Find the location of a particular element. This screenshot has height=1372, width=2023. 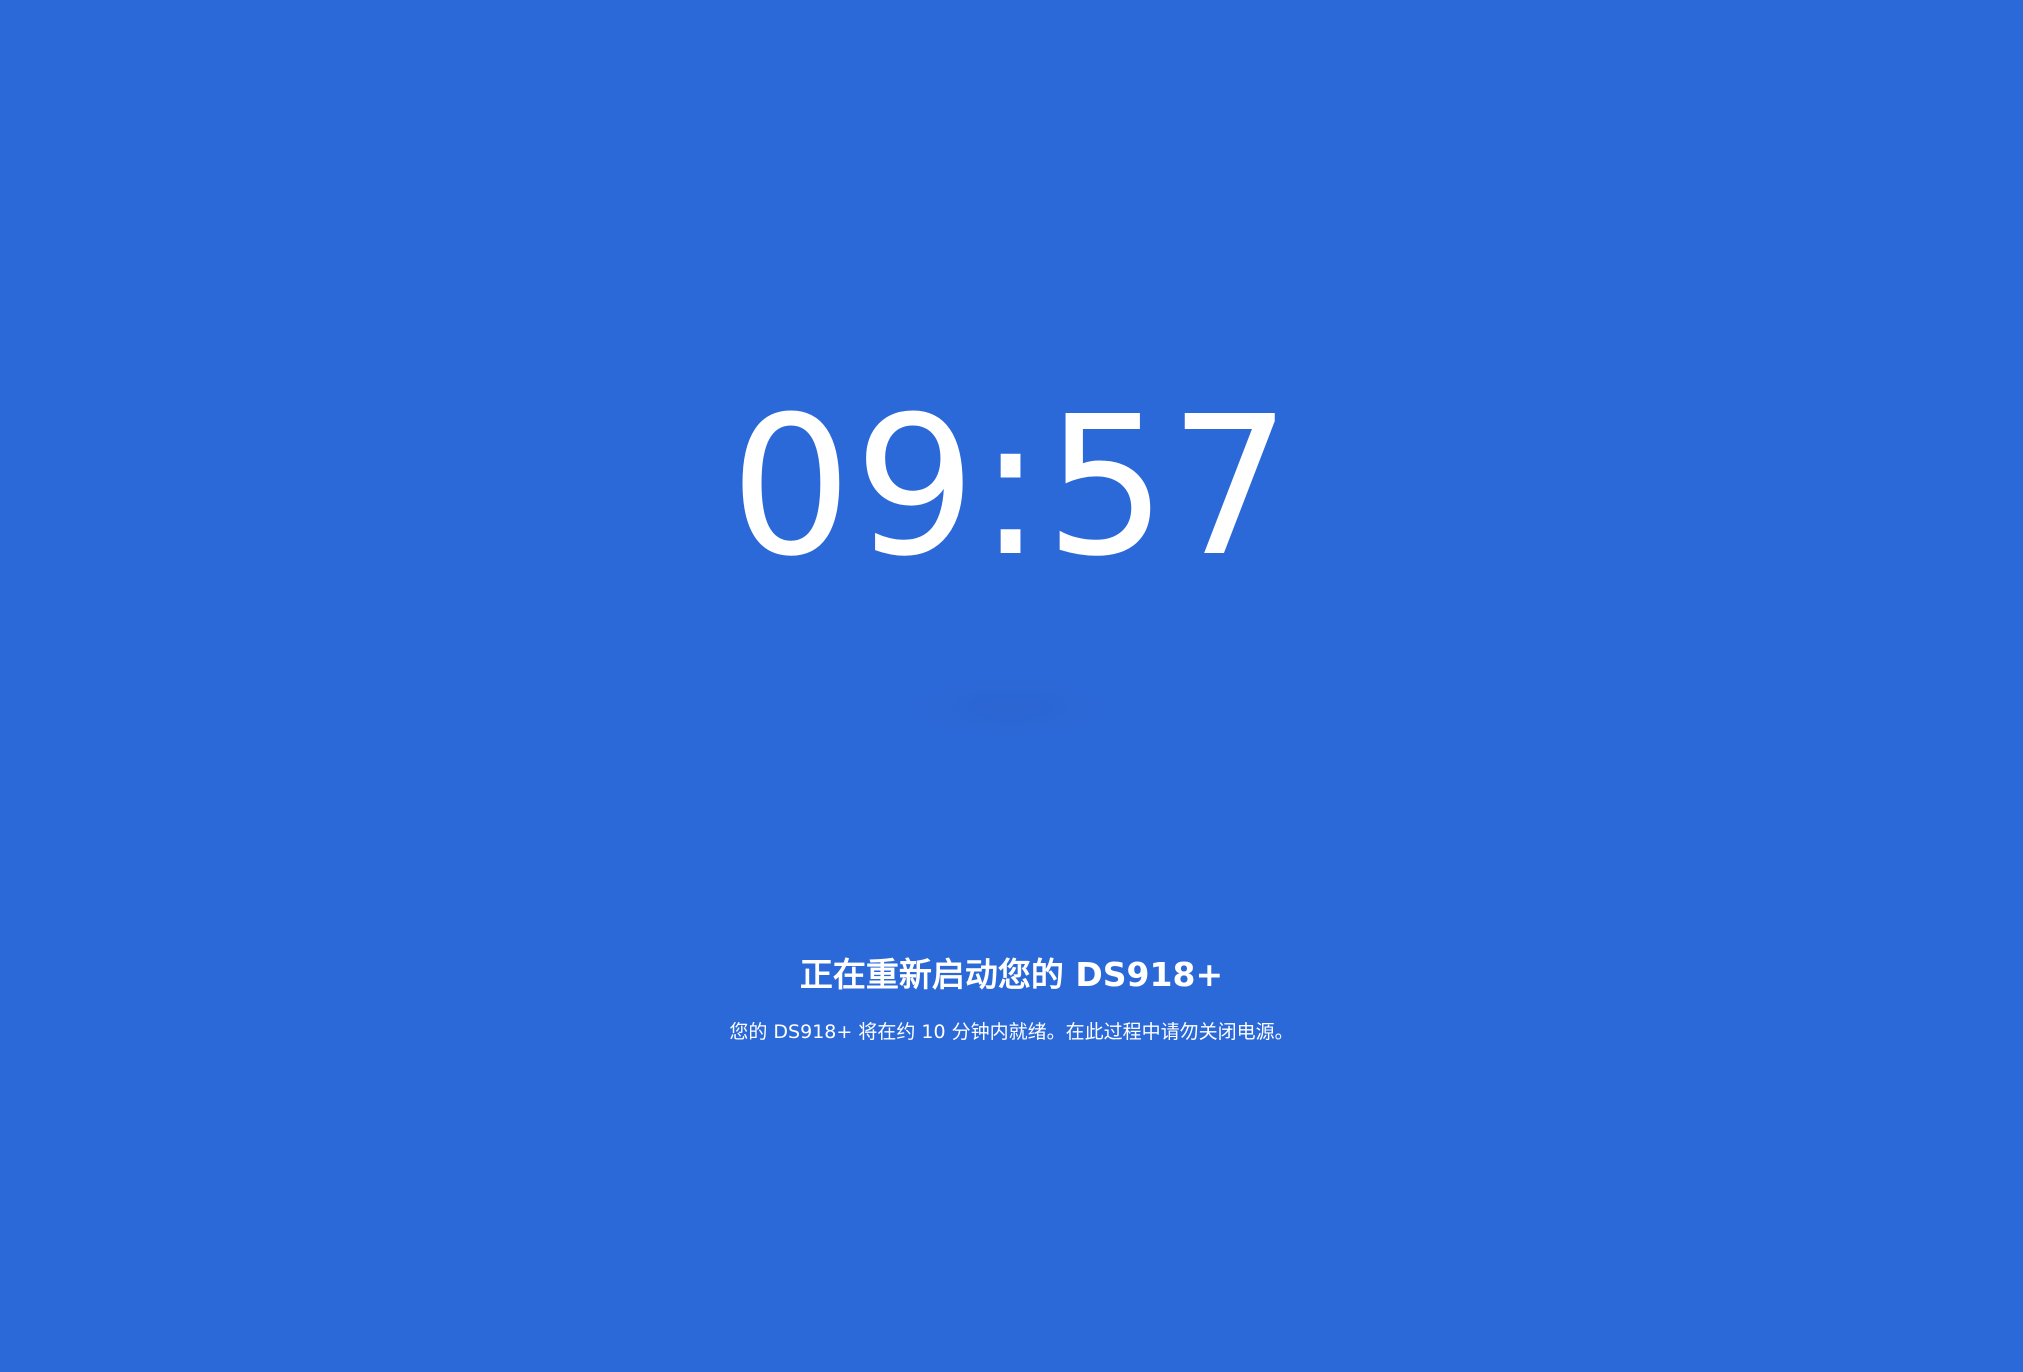

reboot-message: 您的 DS918+ 将在约 10 分钟内就绪。在此过程中请勿关闭电源。 is located at coordinates (1011, 1032).